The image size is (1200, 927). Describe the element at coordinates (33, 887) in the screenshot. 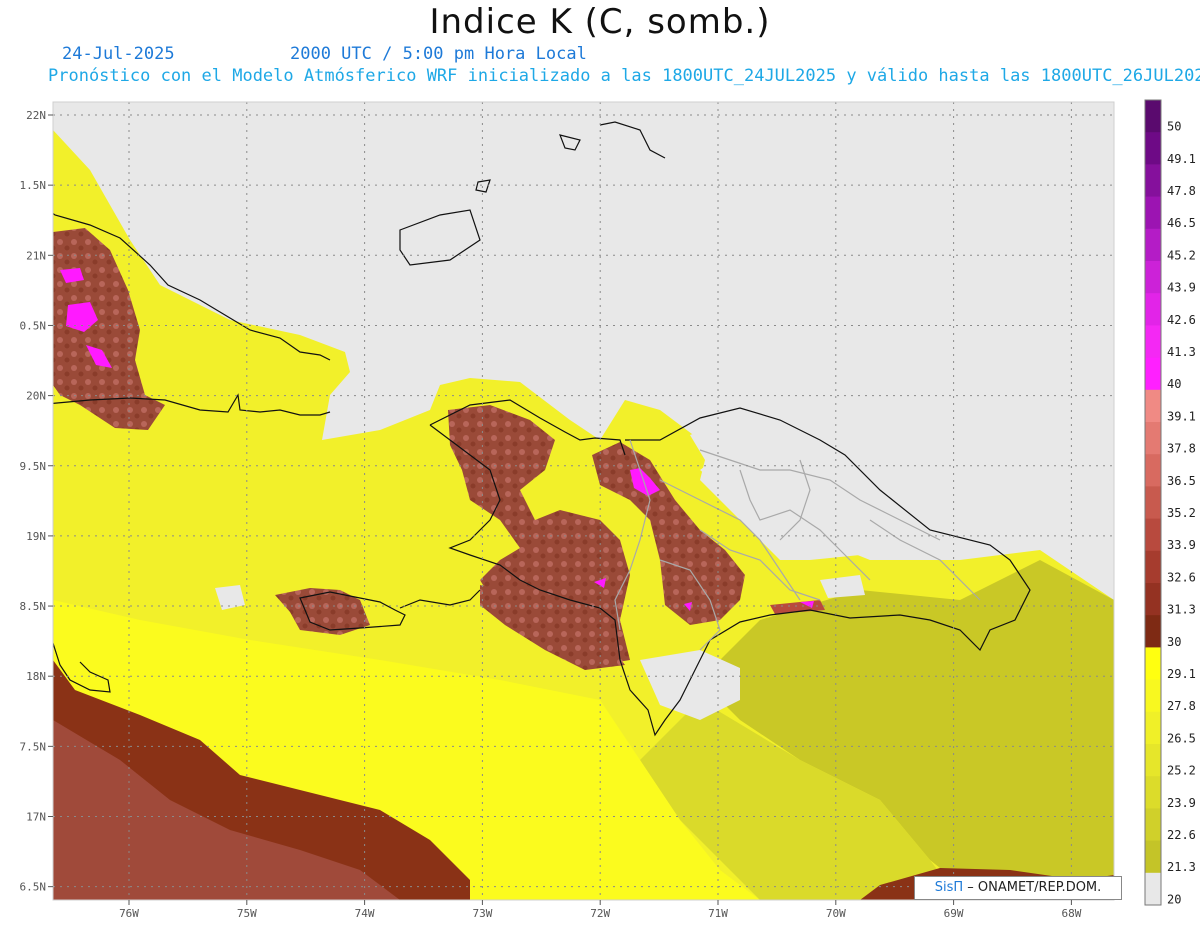

I see `lat-label: 6.5N` at that location.